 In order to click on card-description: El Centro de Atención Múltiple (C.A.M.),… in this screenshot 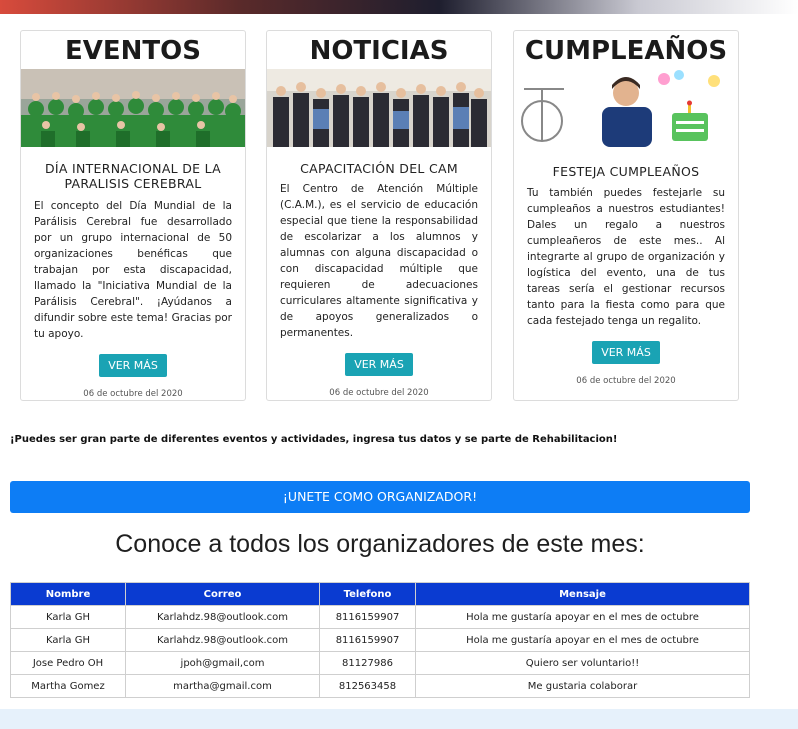, I will do `click(379, 261)`.